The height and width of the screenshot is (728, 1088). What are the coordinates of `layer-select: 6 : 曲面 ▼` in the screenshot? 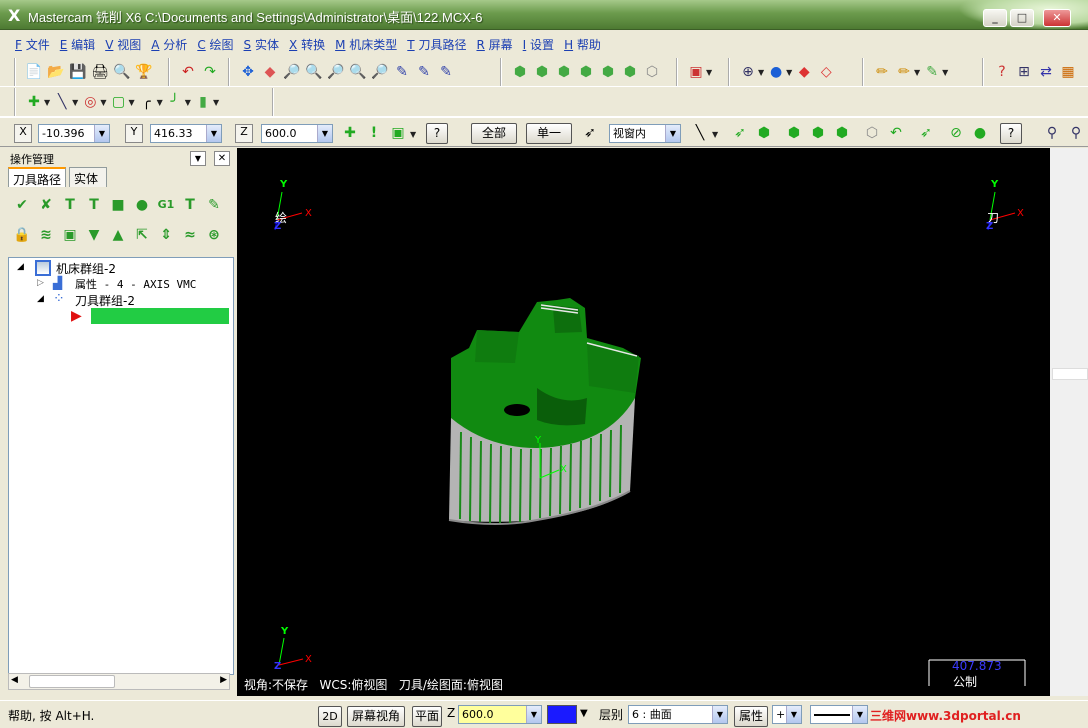 It's located at (678, 714).